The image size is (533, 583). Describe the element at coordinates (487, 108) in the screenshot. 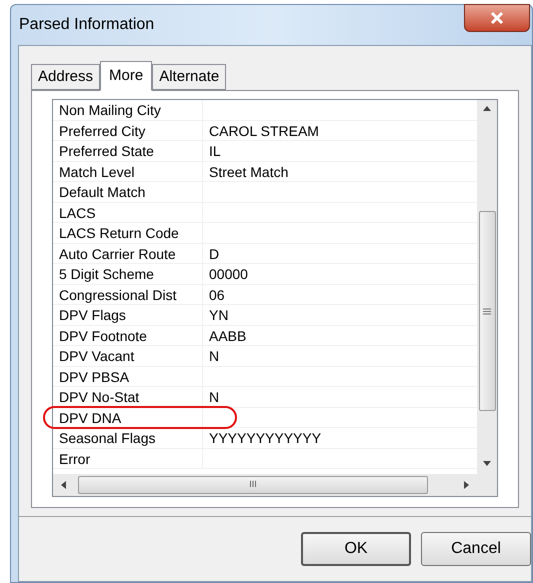

I see `scroll-up-icon` at that location.